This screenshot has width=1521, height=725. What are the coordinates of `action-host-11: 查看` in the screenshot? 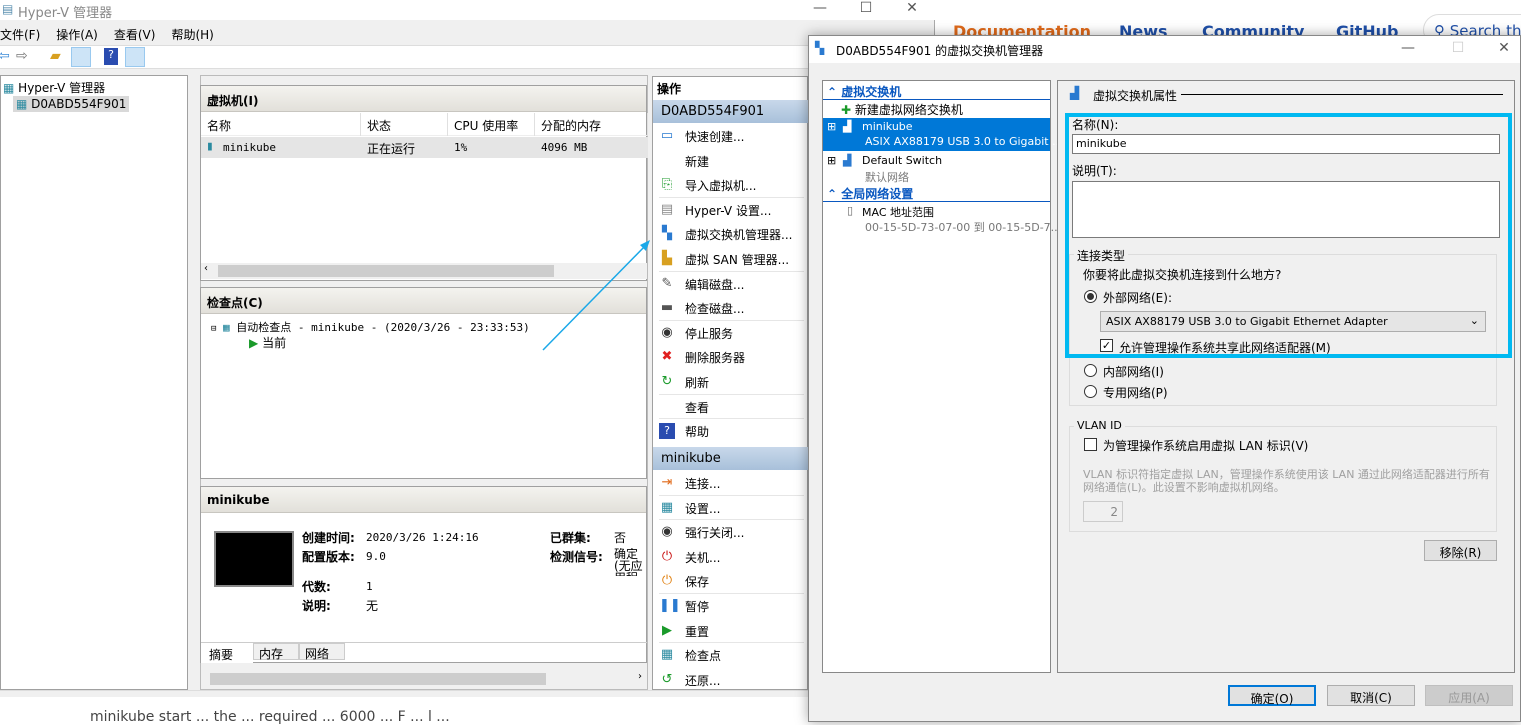 It's located at (730, 407).